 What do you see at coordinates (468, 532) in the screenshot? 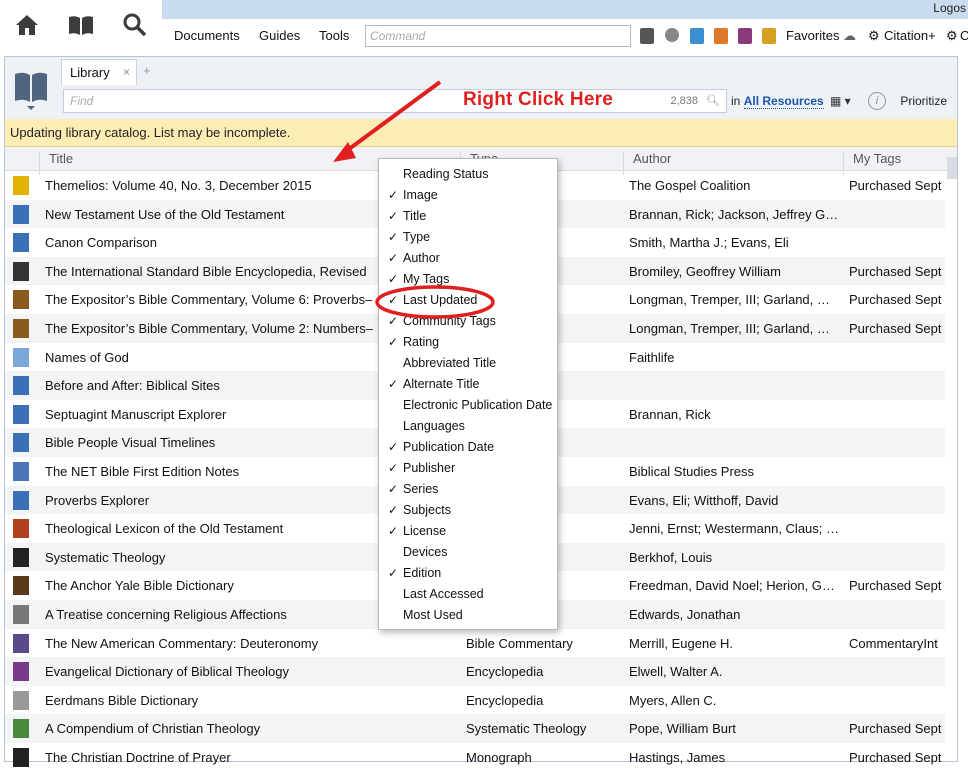
I see `context-menu-item: ✓ License` at bounding box center [468, 532].